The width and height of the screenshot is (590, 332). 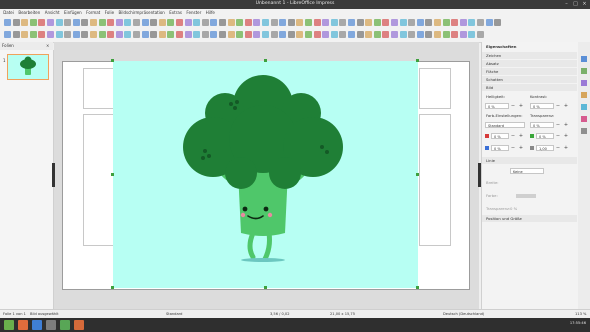 What do you see at coordinates (23, 325) in the screenshot?
I see `firefox-icon` at bounding box center [23, 325].